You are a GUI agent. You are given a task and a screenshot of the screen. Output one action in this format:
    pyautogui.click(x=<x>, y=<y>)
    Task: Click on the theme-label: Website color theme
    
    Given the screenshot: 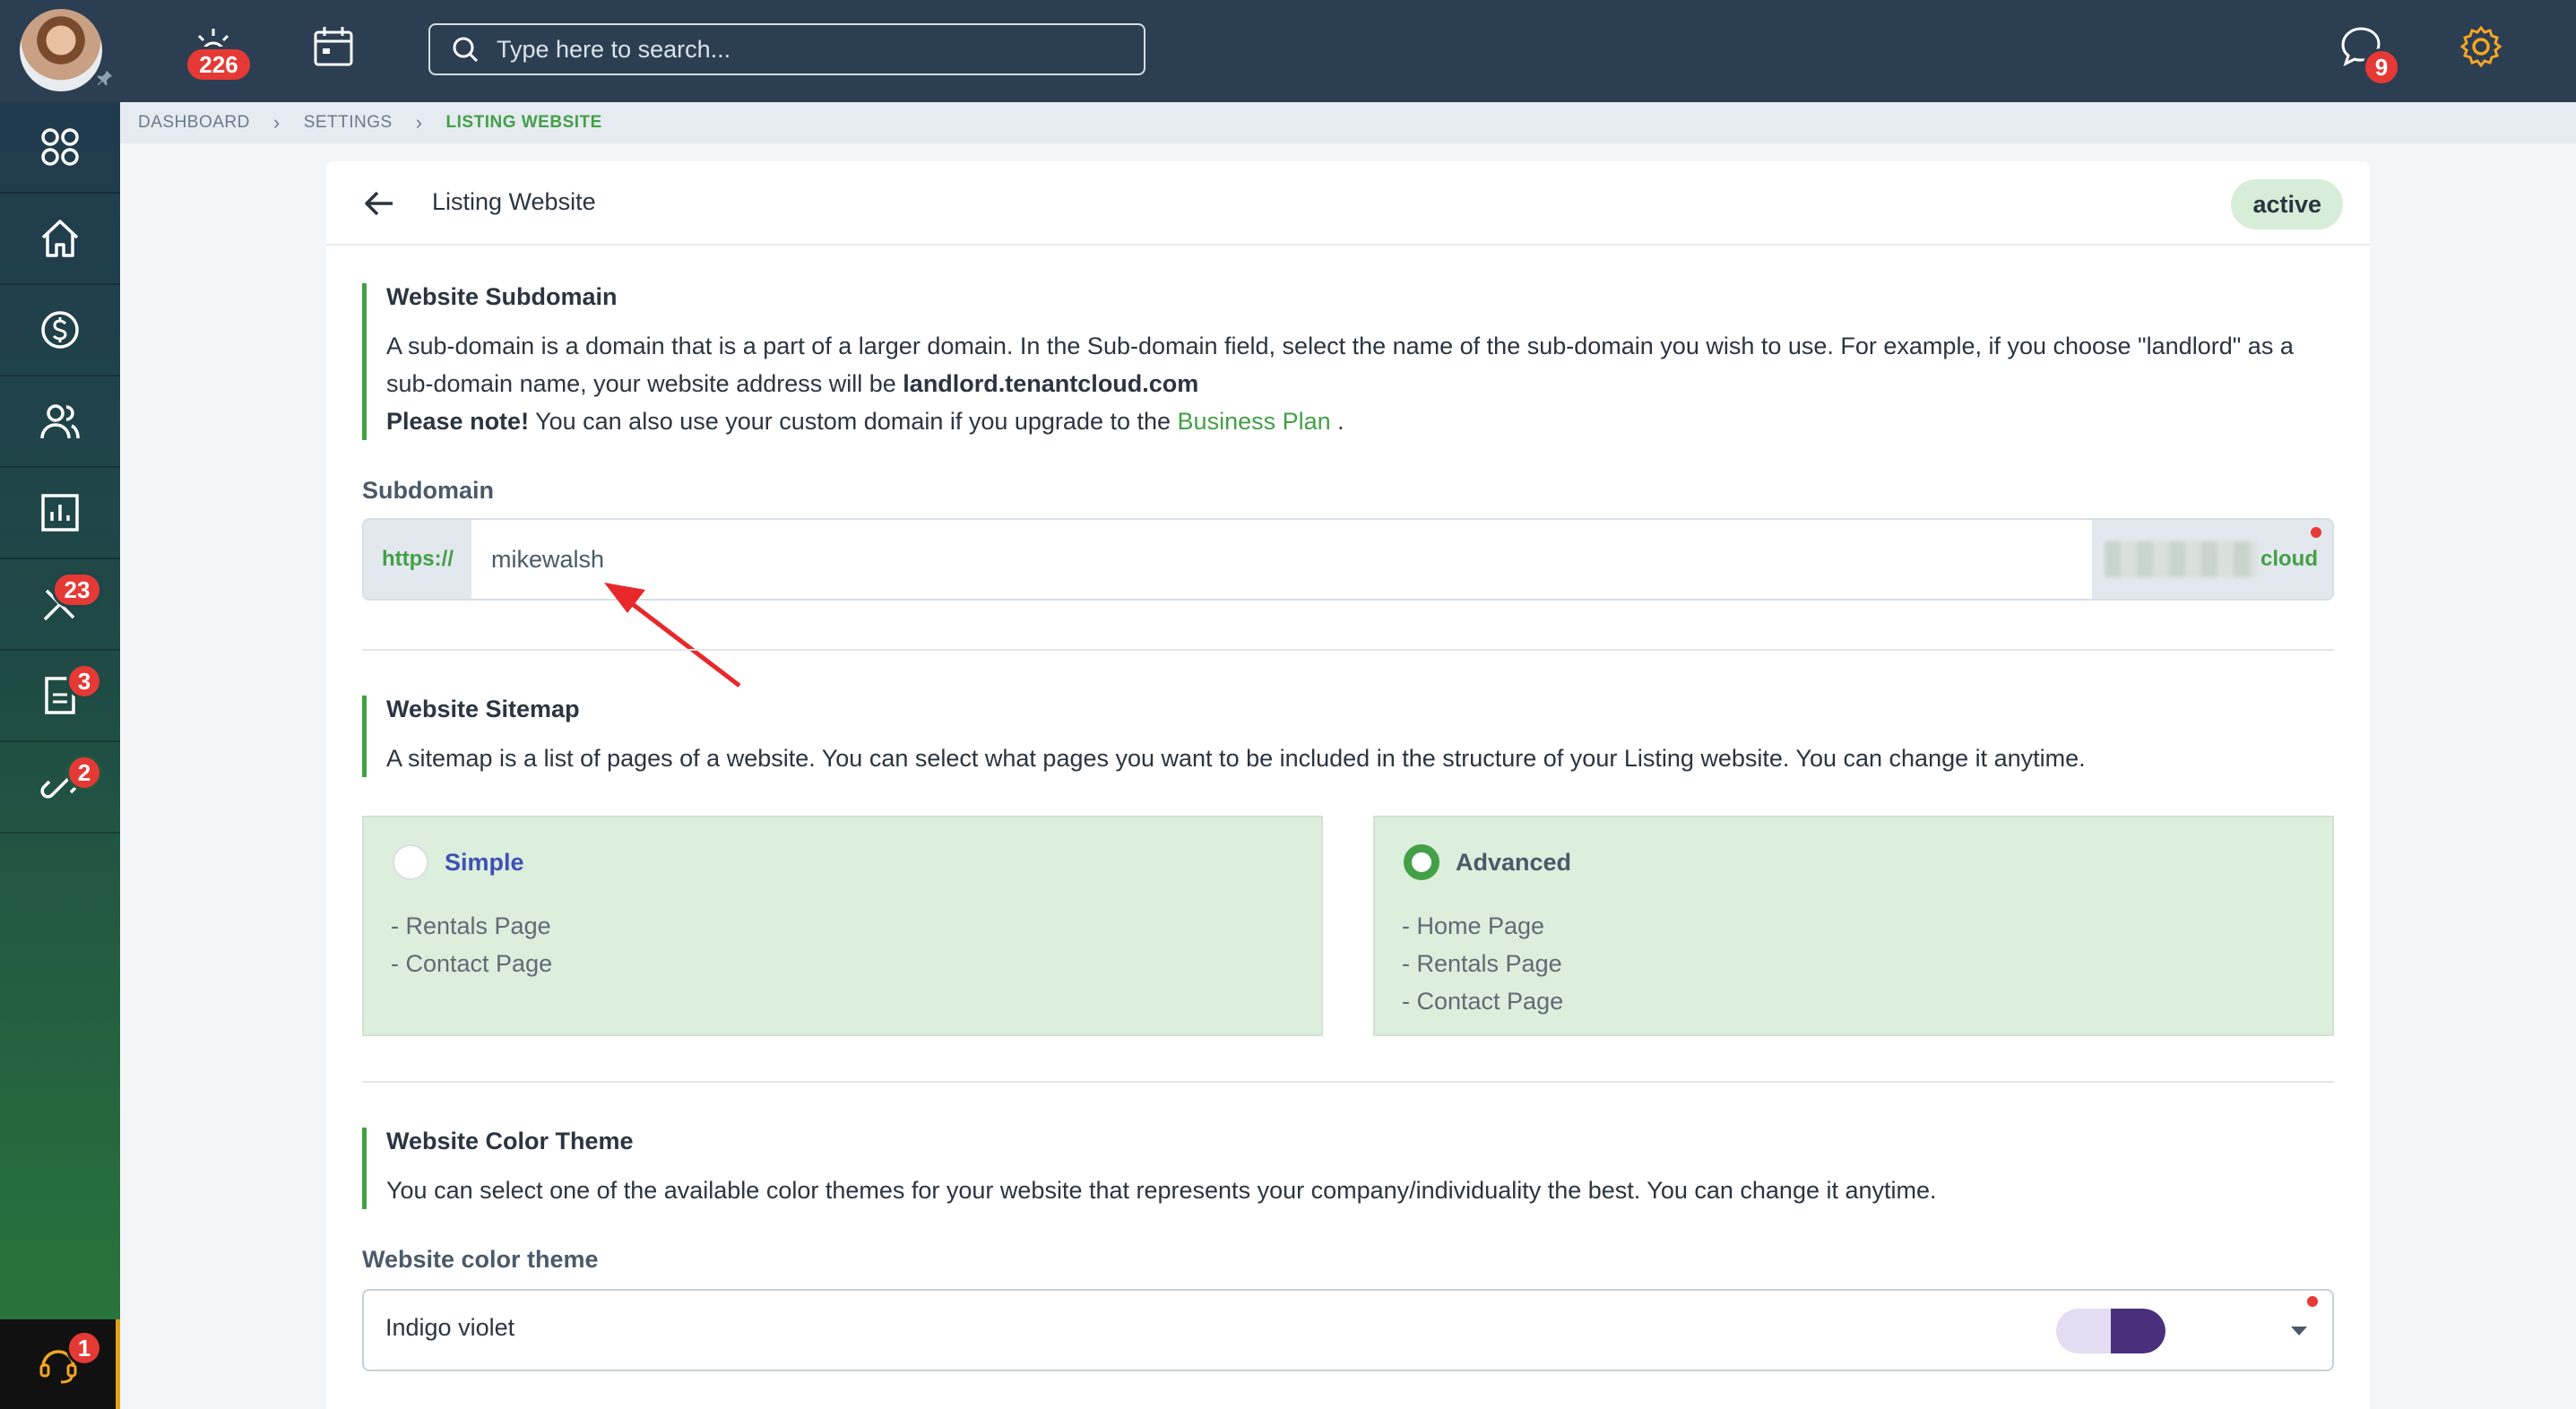 What is the action you would take?
    pyautogui.click(x=480, y=1259)
    